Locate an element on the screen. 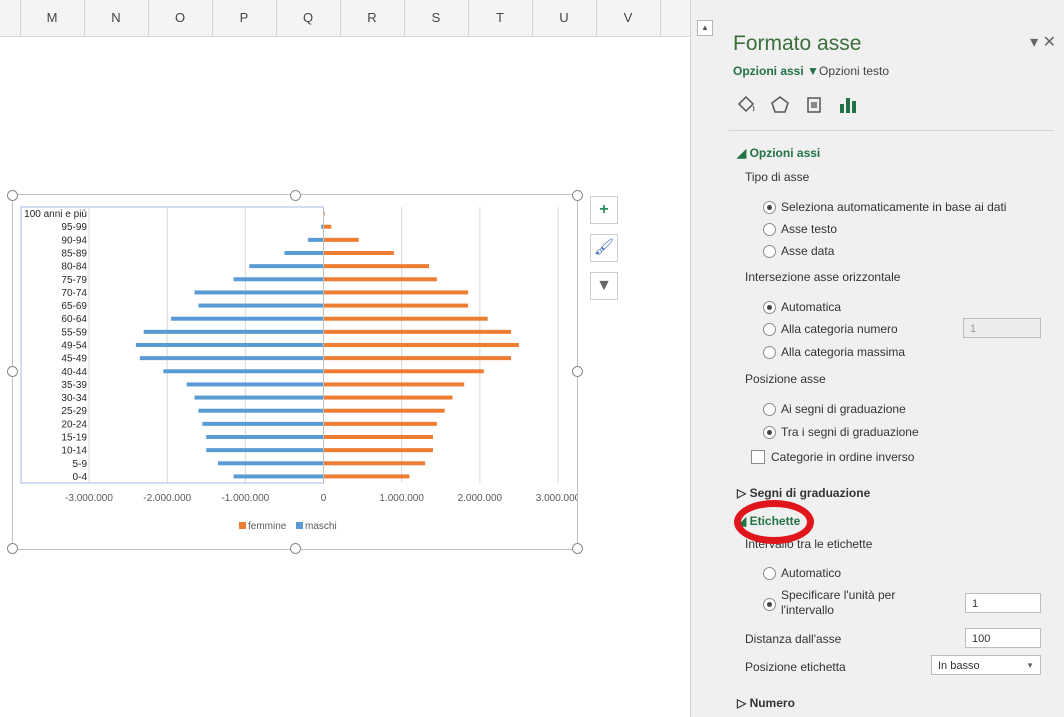  scroll-up-icon: ▲ is located at coordinates (705, 28).